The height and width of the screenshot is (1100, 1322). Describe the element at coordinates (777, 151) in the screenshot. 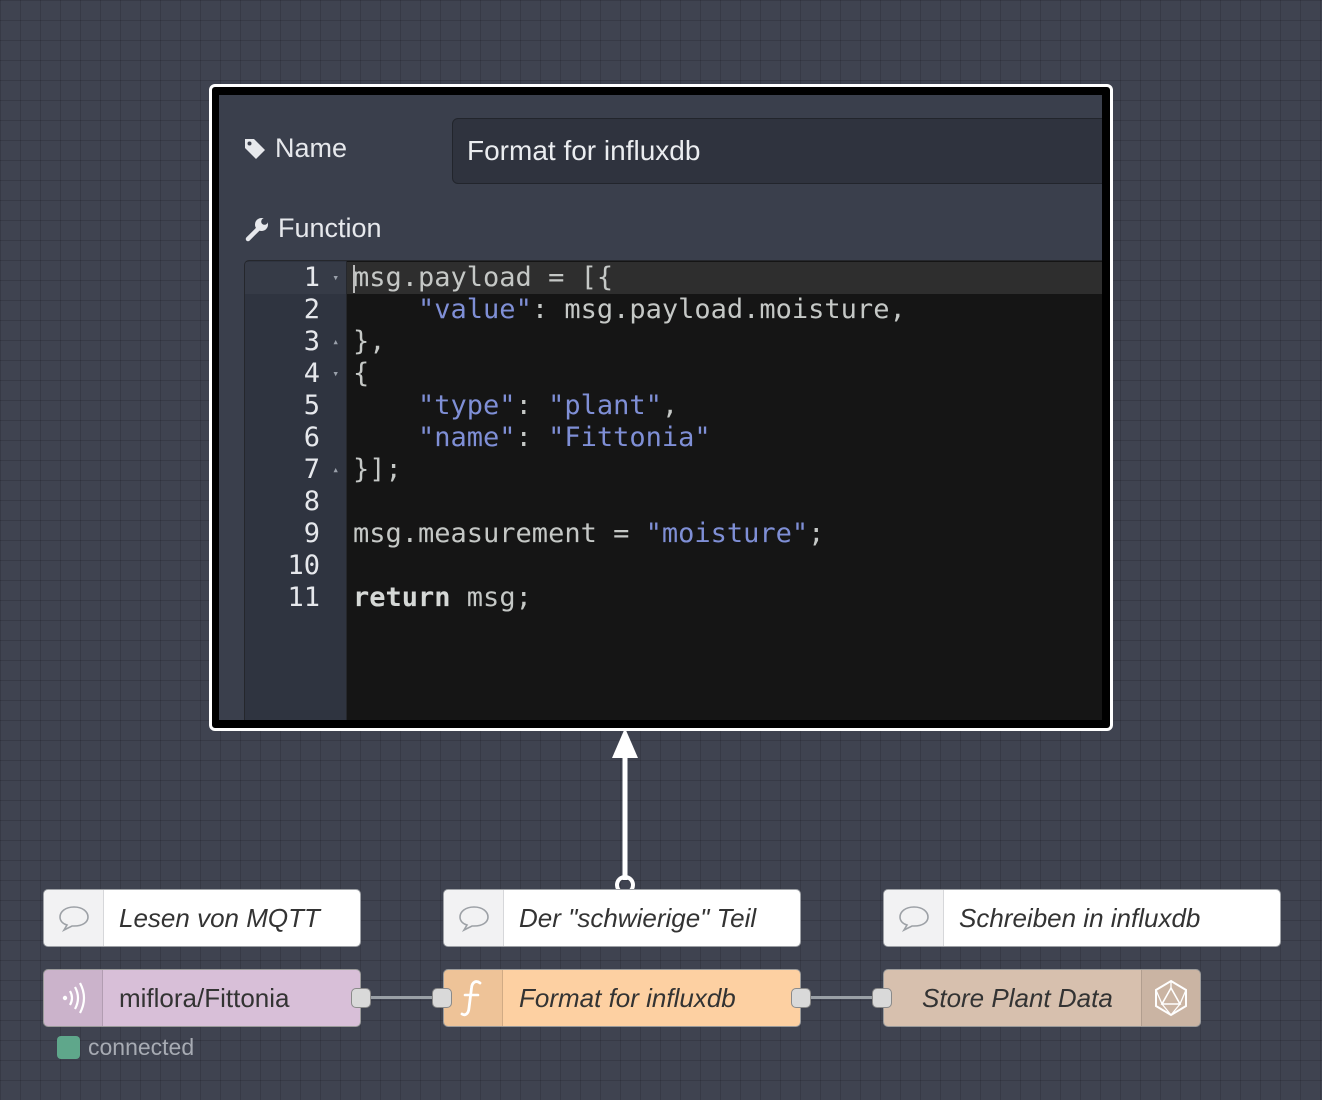

I see `name-input: Format for influxdb` at that location.